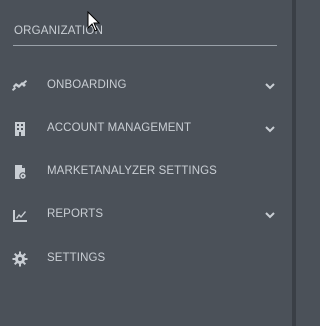 The height and width of the screenshot is (326, 320). I want to click on building-icon, so click(20, 129).